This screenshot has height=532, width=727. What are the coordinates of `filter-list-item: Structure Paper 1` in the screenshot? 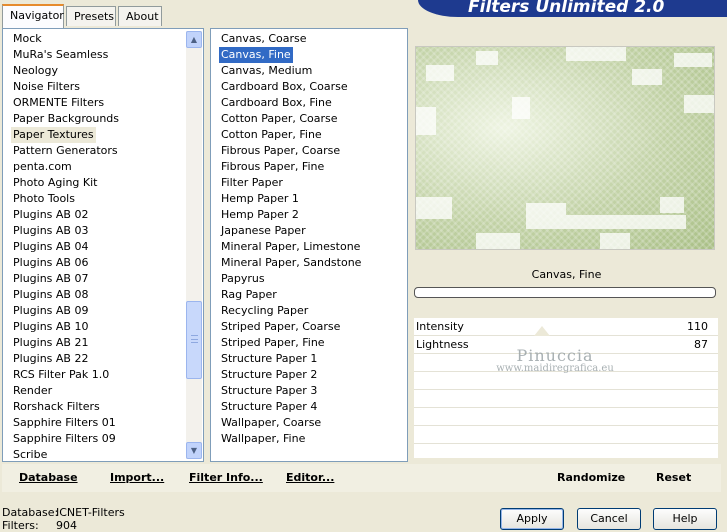 It's located at (269, 359).